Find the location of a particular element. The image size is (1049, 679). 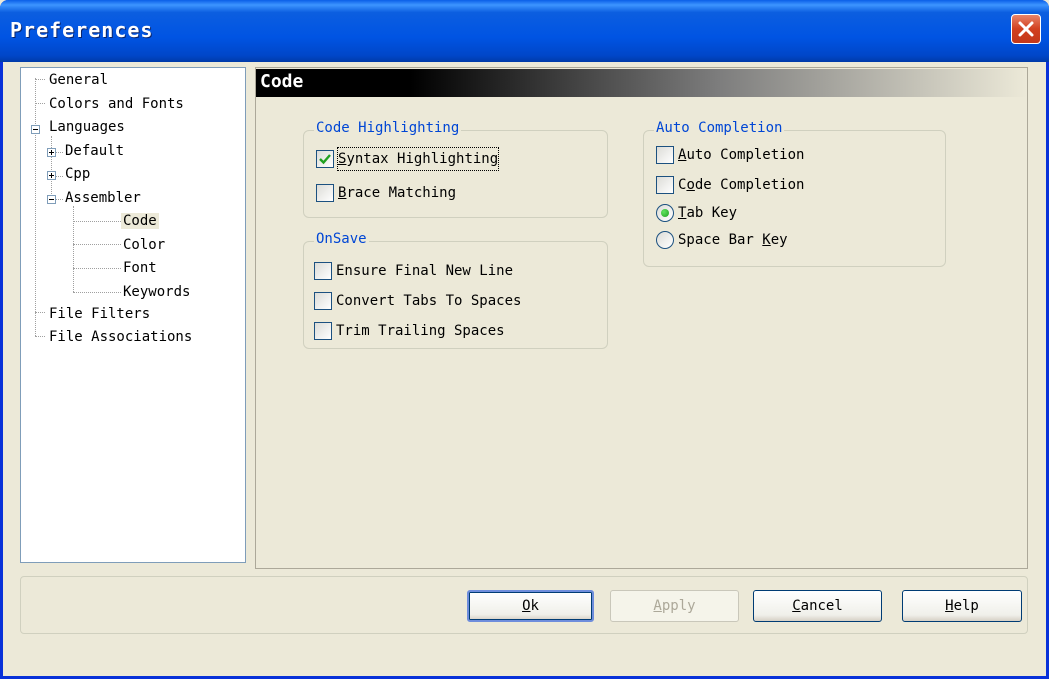

tree-item-file-associations: File Associations is located at coordinates (120, 337).